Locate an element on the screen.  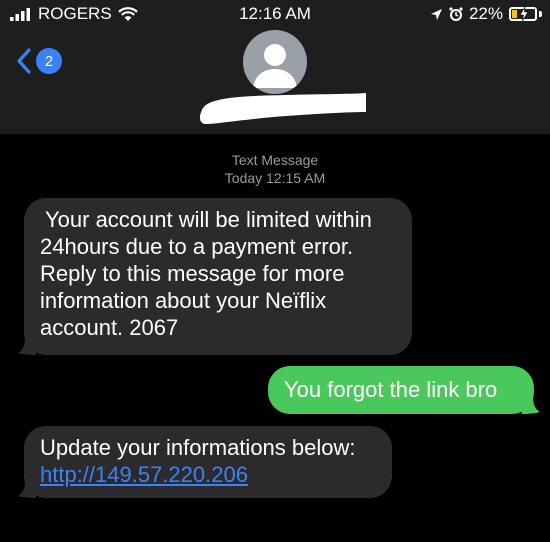
message-line: information about your Neïflix is located at coordinates (183, 300).